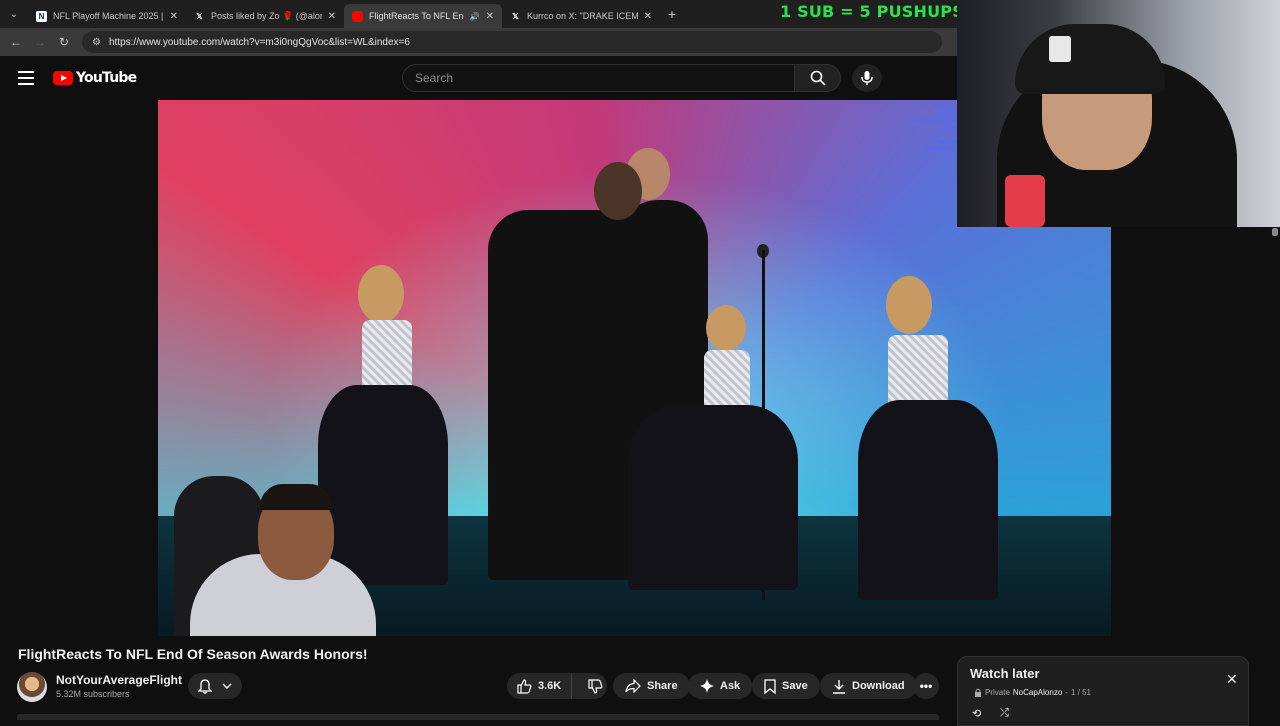 Image resolution: width=1280 pixels, height=726 pixels. I want to click on browser-tab: 𝕏 Posts liked by Zo 🌹 (@alonzo ✕, so click(265, 16).